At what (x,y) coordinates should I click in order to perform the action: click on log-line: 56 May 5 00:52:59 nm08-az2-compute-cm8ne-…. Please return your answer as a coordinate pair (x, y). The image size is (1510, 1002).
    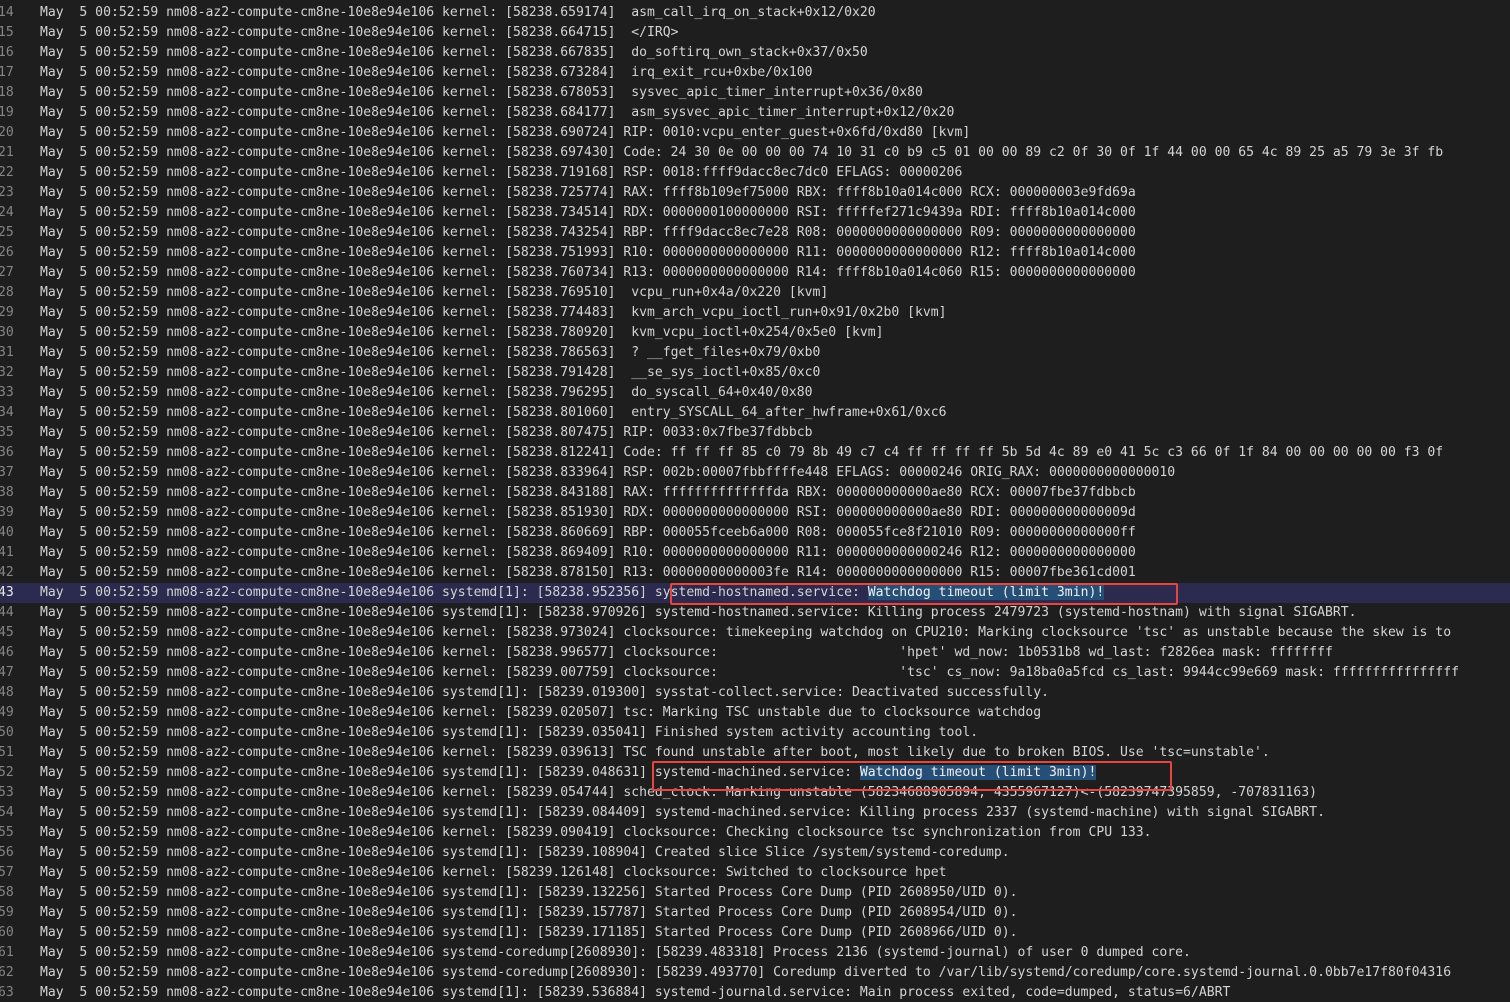
    Looking at the image, I should click on (755, 853).